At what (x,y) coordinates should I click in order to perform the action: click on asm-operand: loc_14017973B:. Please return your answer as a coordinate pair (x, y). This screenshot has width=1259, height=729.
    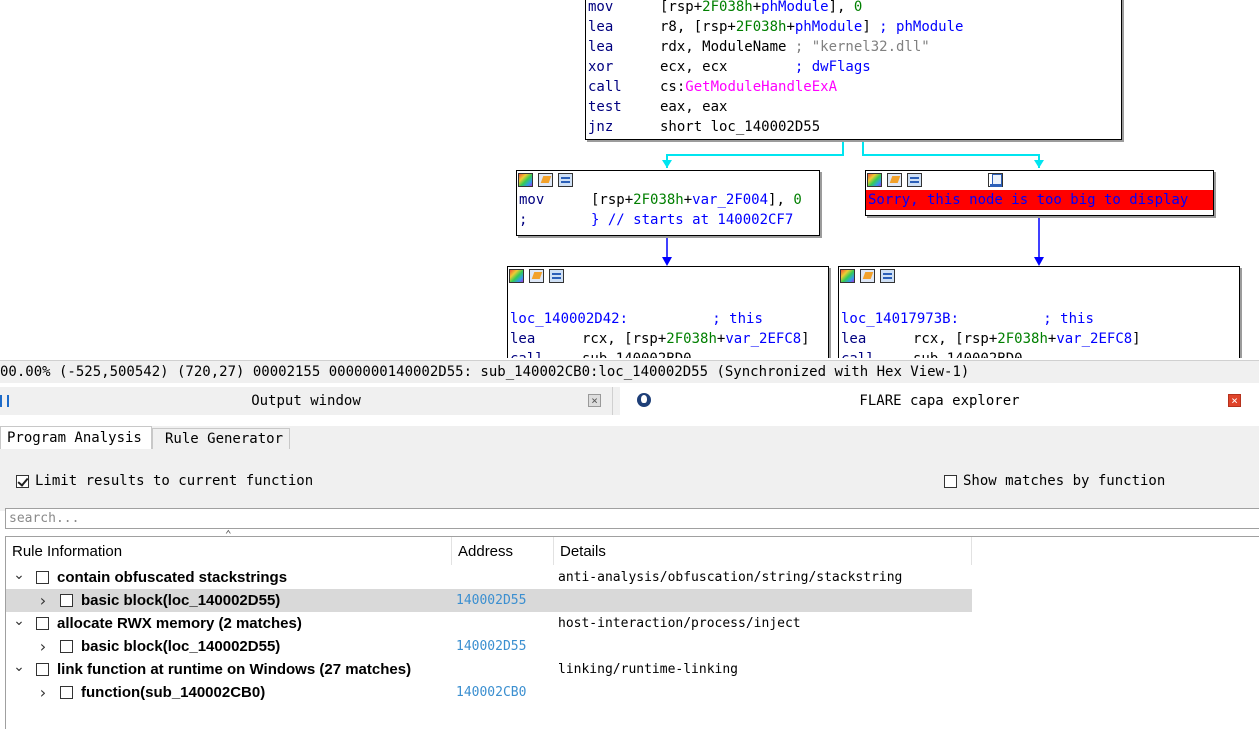
    Looking at the image, I should click on (942, 319).